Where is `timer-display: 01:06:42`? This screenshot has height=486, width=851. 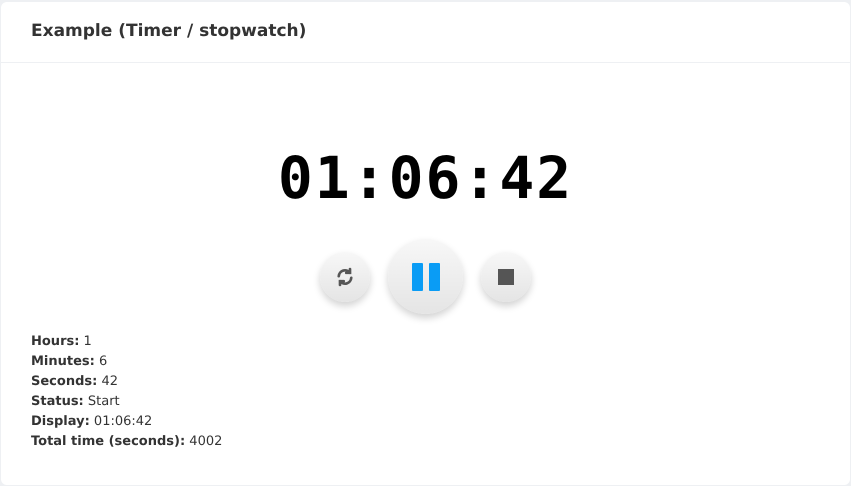
timer-display: 01:06:42 is located at coordinates (426, 178).